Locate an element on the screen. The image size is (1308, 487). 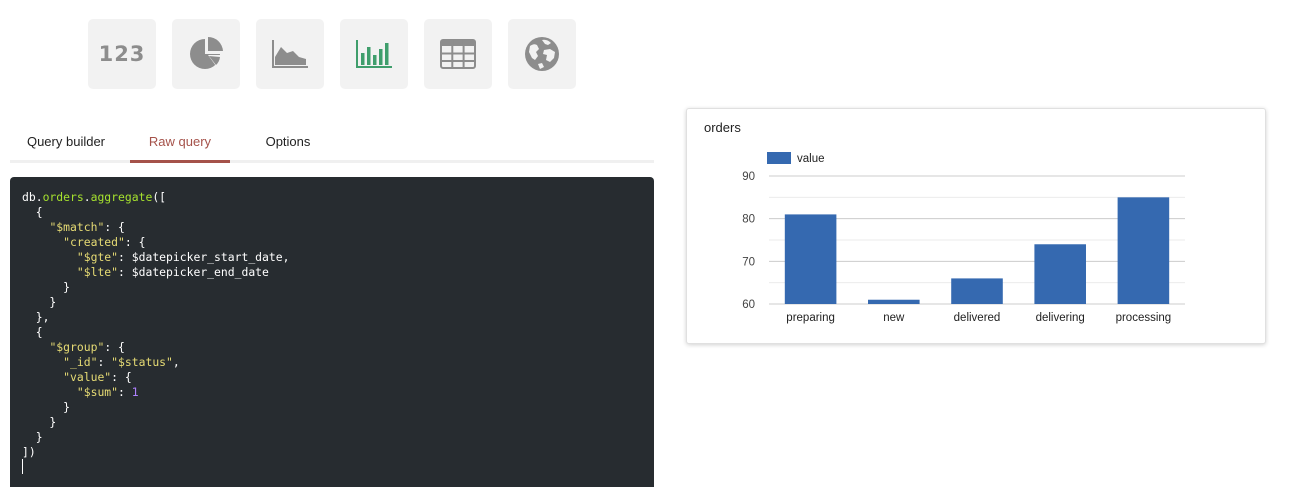
code-line: db.orders.aggregate([ is located at coordinates (94, 197).